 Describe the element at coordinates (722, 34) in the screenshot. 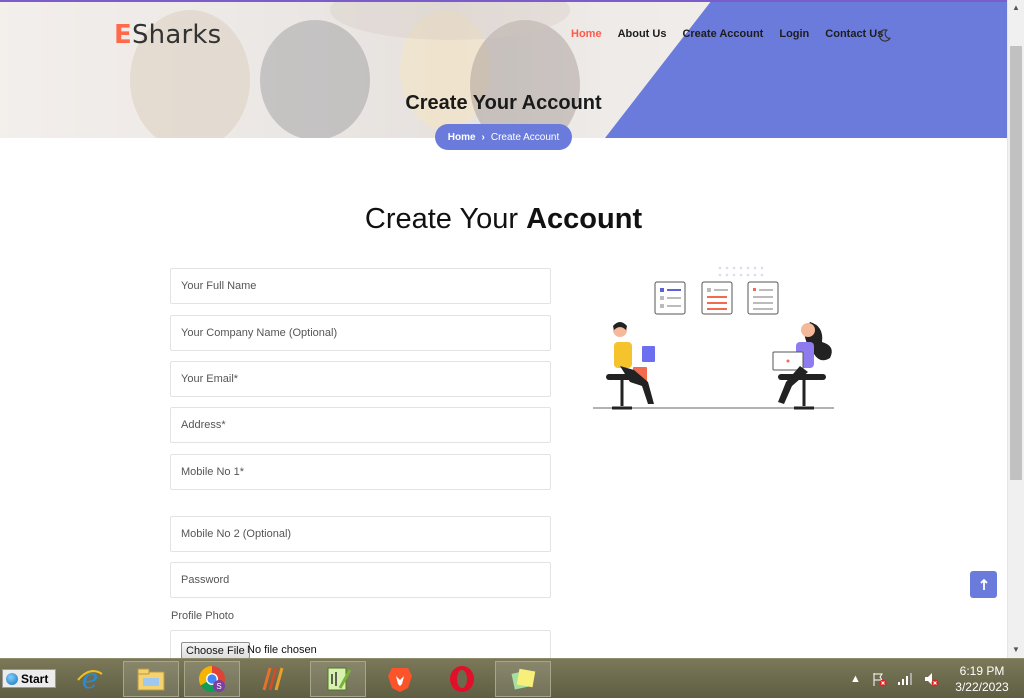

I see `nav-create-account: Create Account` at that location.